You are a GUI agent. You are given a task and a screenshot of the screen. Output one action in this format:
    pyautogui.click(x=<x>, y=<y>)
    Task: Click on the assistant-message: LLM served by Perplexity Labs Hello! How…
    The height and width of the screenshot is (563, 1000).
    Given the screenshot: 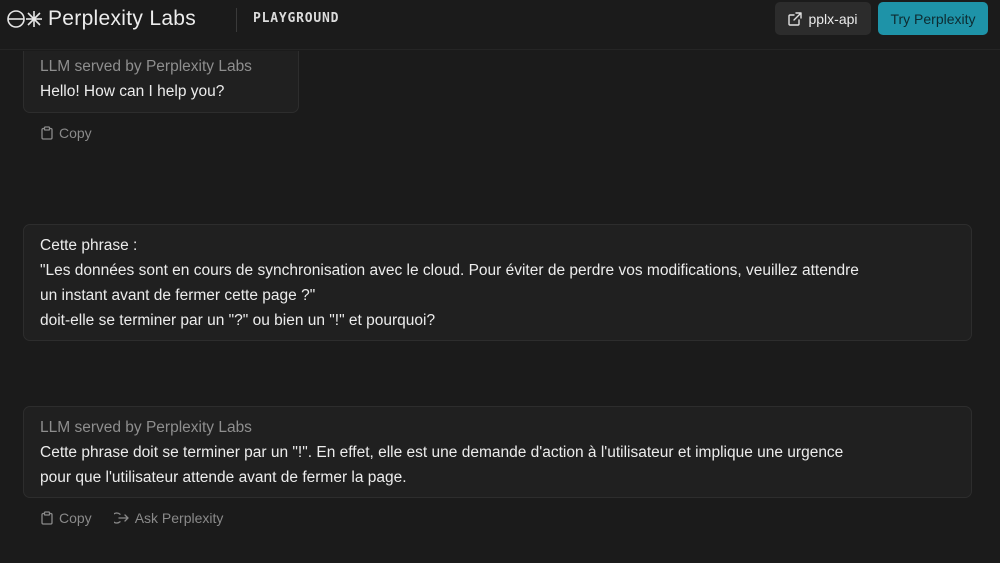 What is the action you would take?
    pyautogui.click(x=161, y=82)
    